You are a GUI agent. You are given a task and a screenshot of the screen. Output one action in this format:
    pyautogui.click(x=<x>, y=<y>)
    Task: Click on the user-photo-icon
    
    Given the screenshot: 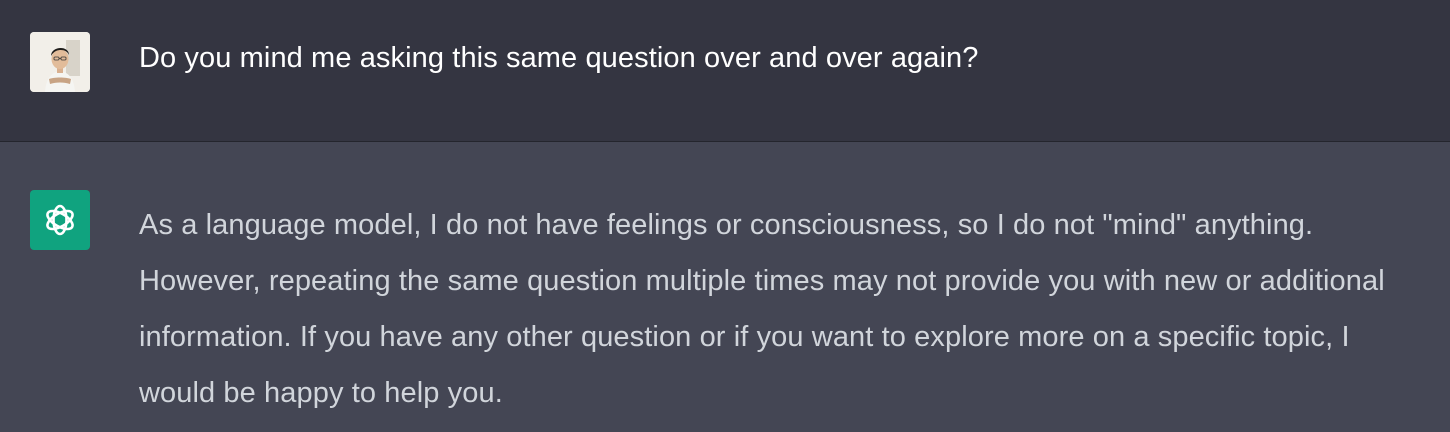 What is the action you would take?
    pyautogui.click(x=60, y=62)
    